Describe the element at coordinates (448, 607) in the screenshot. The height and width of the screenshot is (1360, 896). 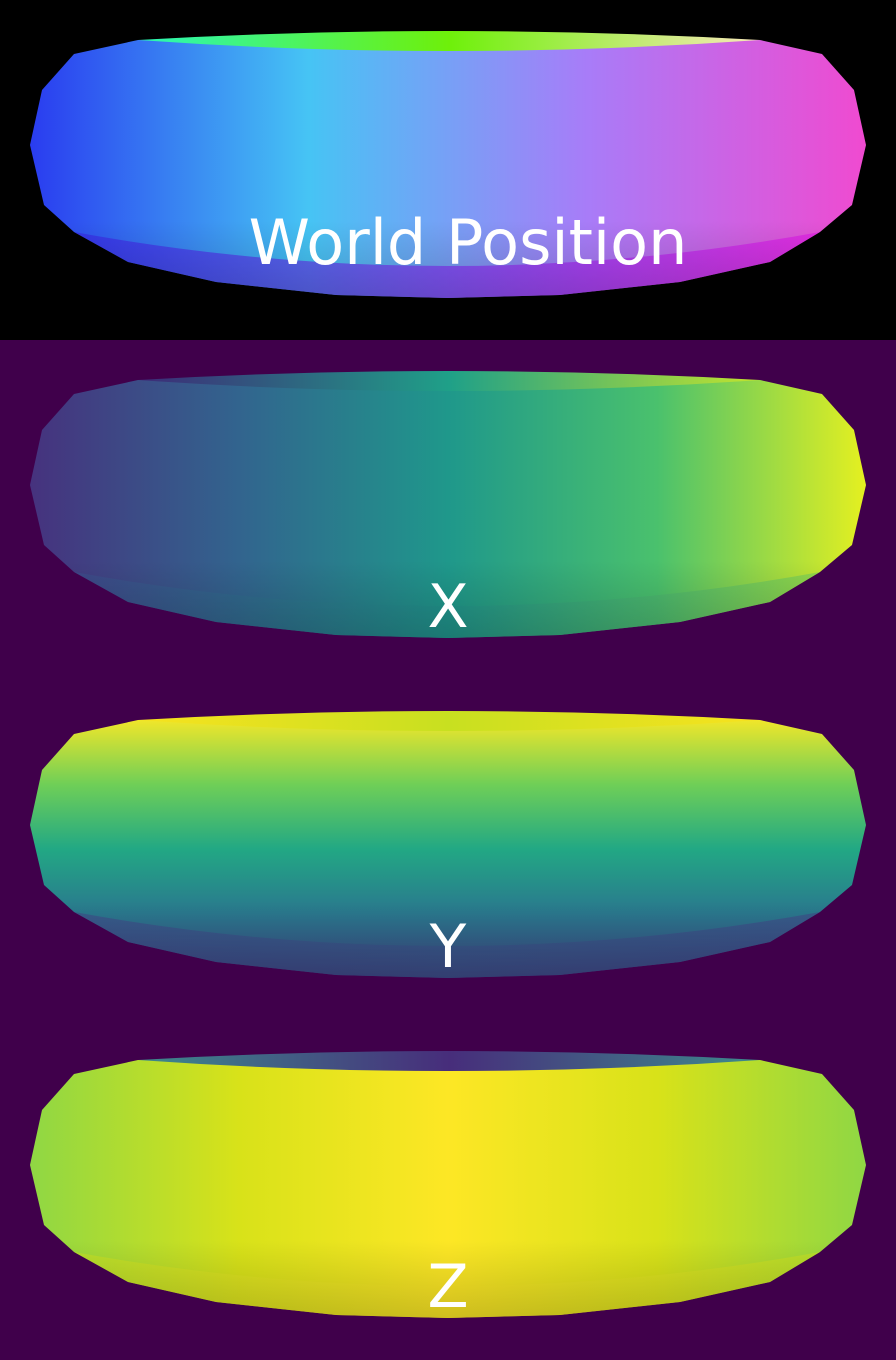
I see `x-channel-label: X` at that location.